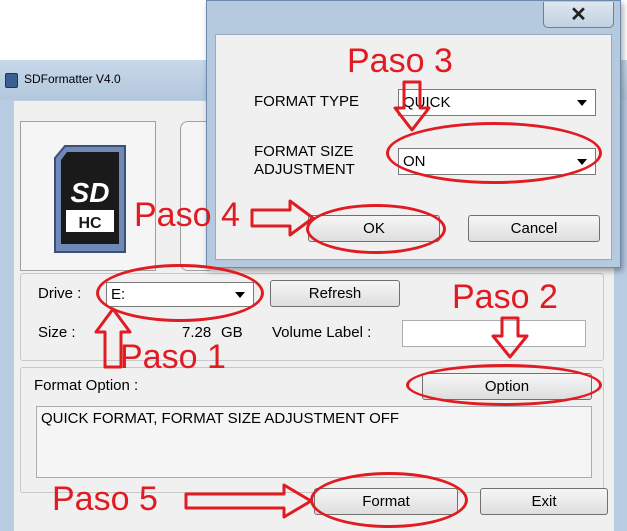 This screenshot has height=531, width=627. I want to click on refresh-button: Refresh, so click(335, 293).